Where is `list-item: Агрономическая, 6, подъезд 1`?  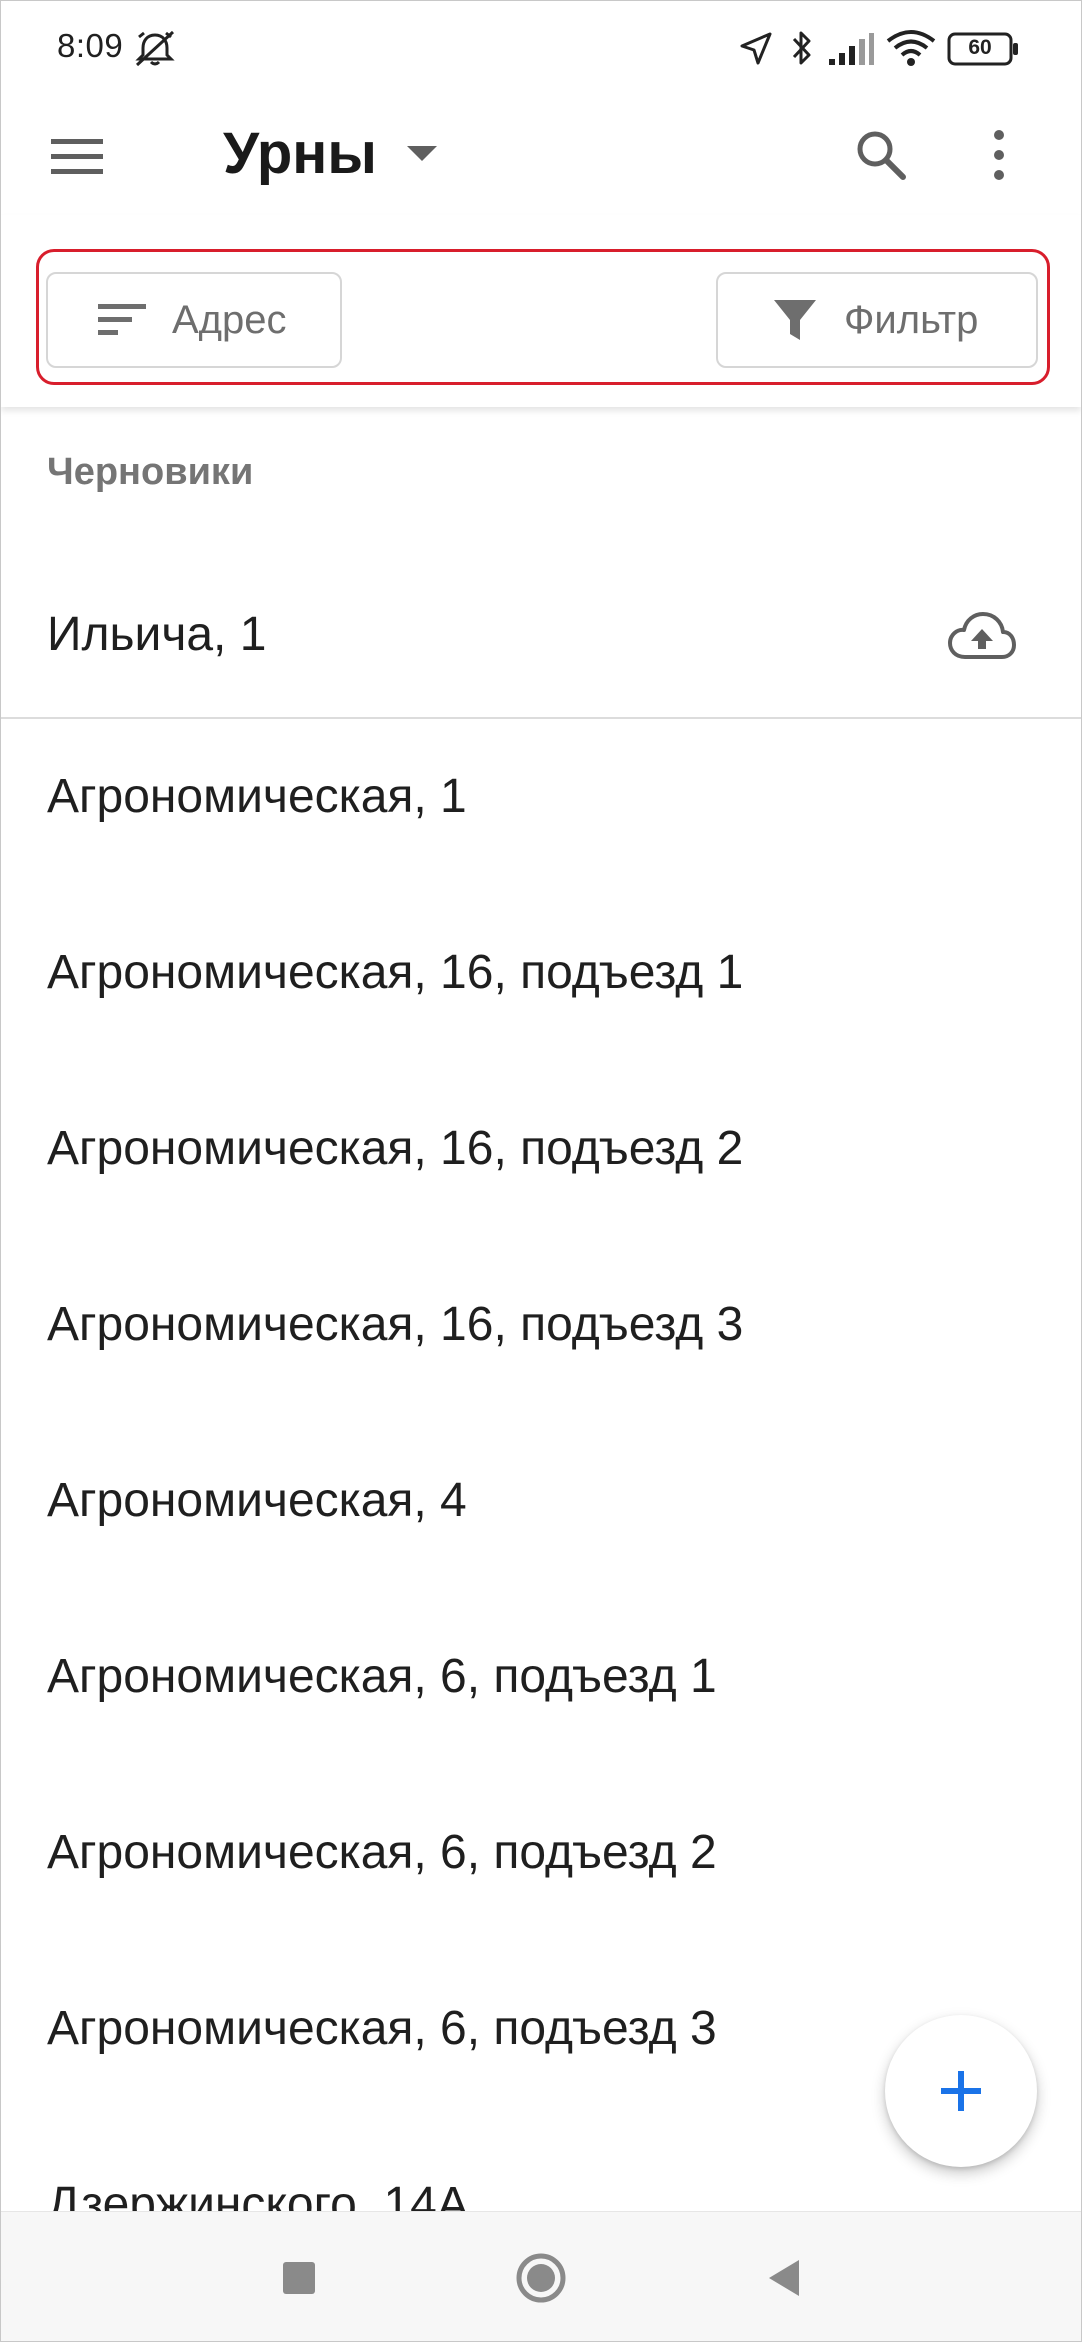
list-item: Агрономическая, 6, подъезд 1 is located at coordinates (541, 1687).